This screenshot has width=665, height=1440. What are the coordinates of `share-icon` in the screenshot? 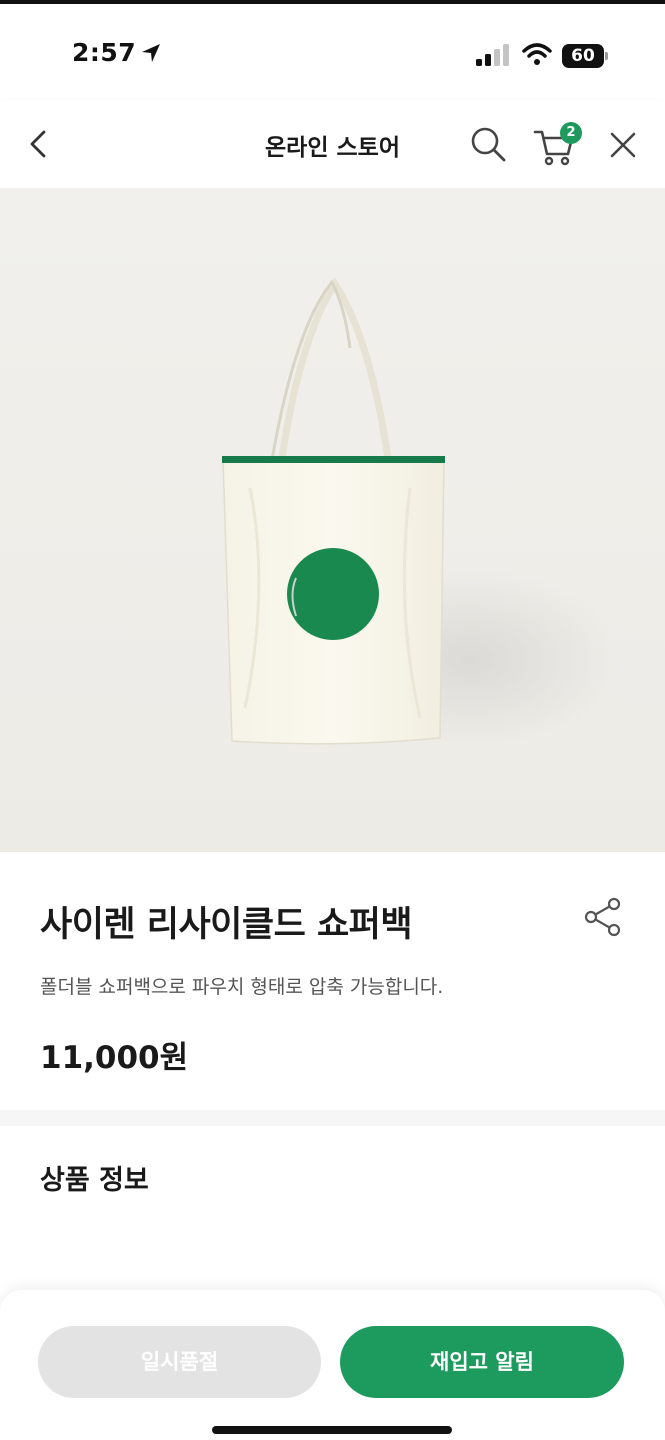 It's located at (603, 917).